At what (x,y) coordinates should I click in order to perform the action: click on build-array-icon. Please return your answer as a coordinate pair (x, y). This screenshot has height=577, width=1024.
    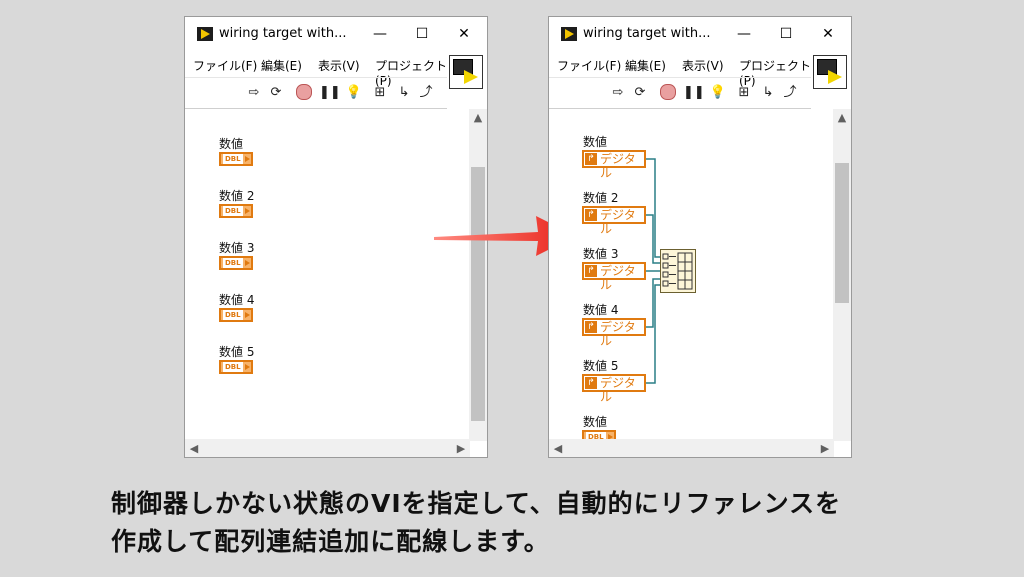
    Looking at the image, I should click on (678, 271).